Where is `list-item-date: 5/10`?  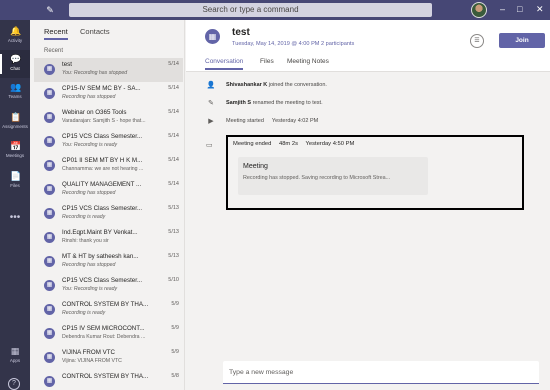
list-item-date: 5/10 is located at coordinates (173, 280).